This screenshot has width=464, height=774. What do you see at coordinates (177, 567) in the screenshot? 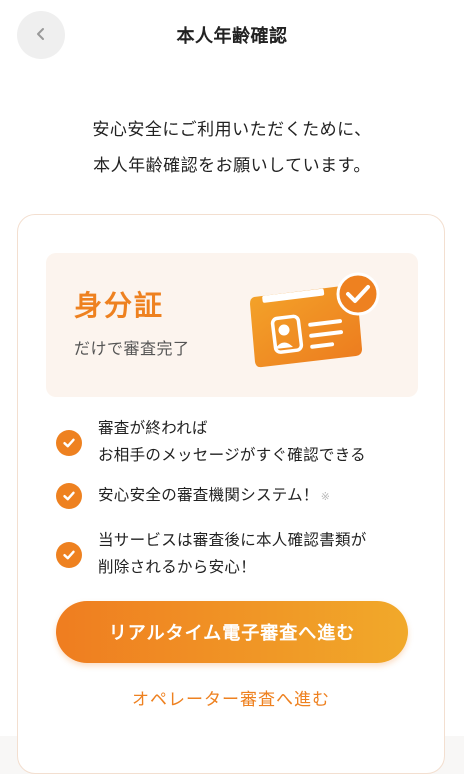
I see `list-item-line: 削除されるから安心！` at bounding box center [177, 567].